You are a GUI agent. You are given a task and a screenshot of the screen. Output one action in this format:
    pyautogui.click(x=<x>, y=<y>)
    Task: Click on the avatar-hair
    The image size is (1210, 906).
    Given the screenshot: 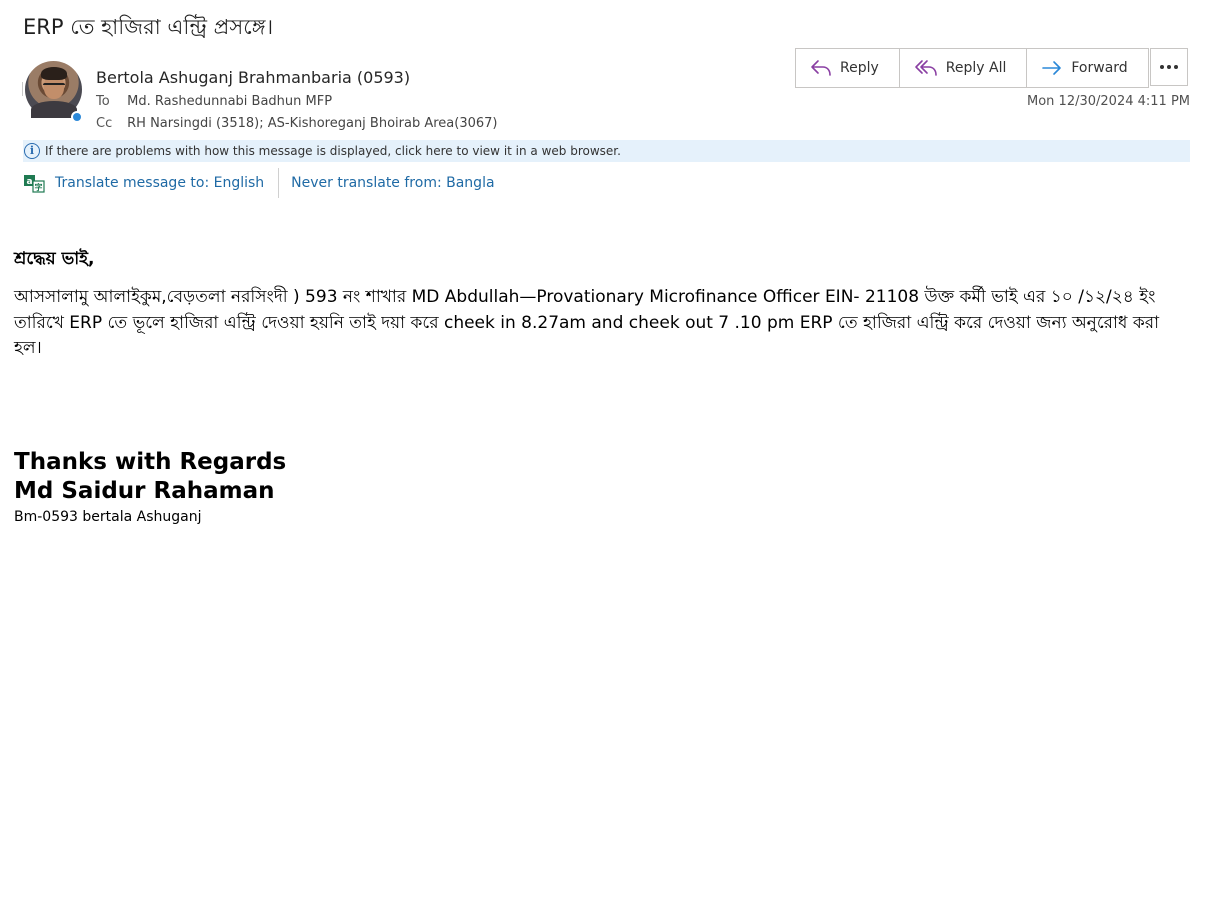 What is the action you would take?
    pyautogui.click(x=54, y=73)
    